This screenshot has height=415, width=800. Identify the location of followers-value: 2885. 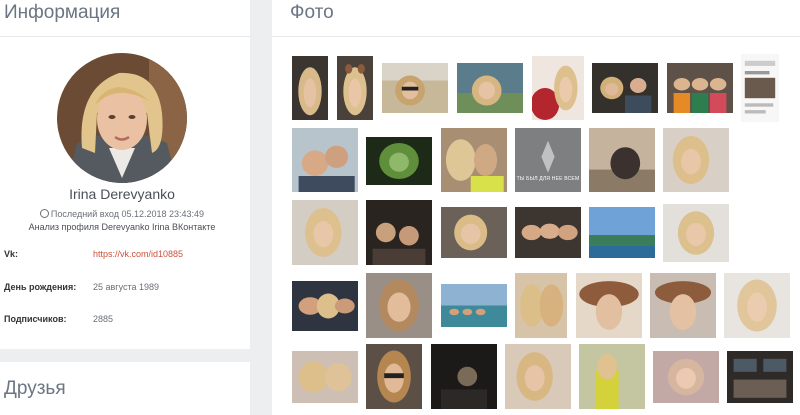
(103, 319).